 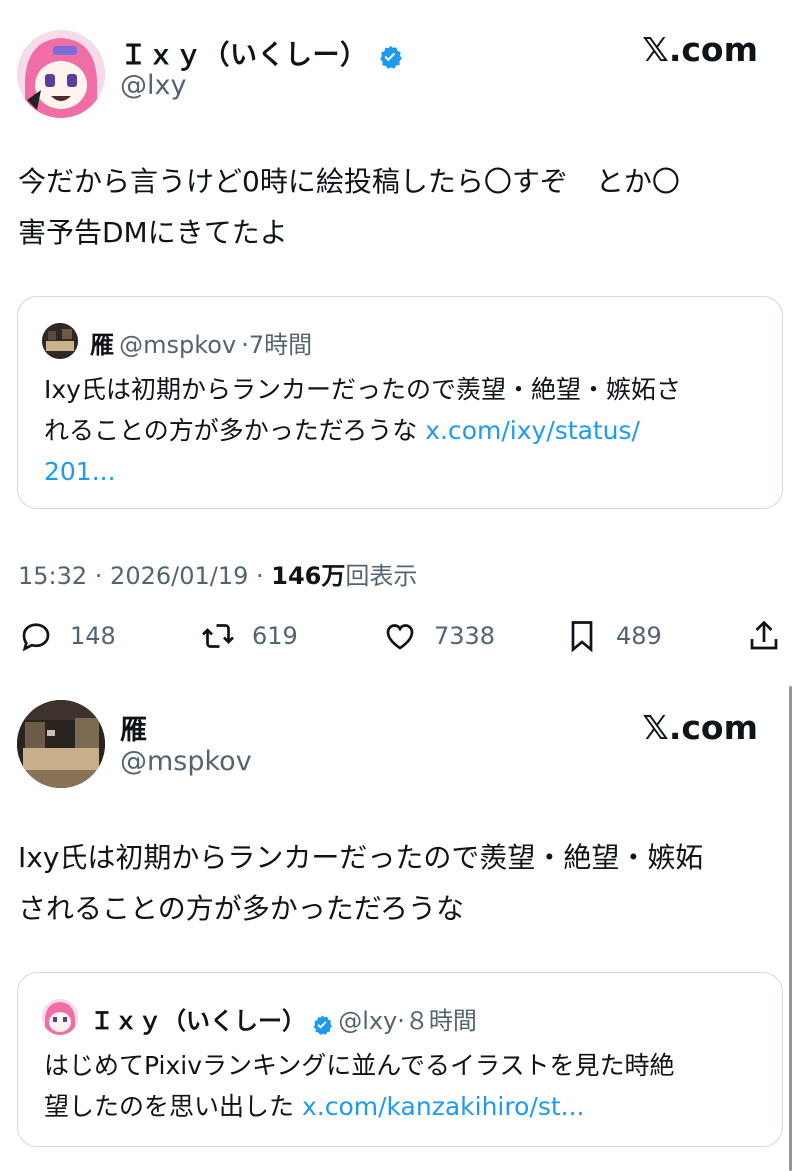 I want to click on tweet-meta: 15:32 · 2026/01/19 · 146万回表示, so click(x=217, y=573).